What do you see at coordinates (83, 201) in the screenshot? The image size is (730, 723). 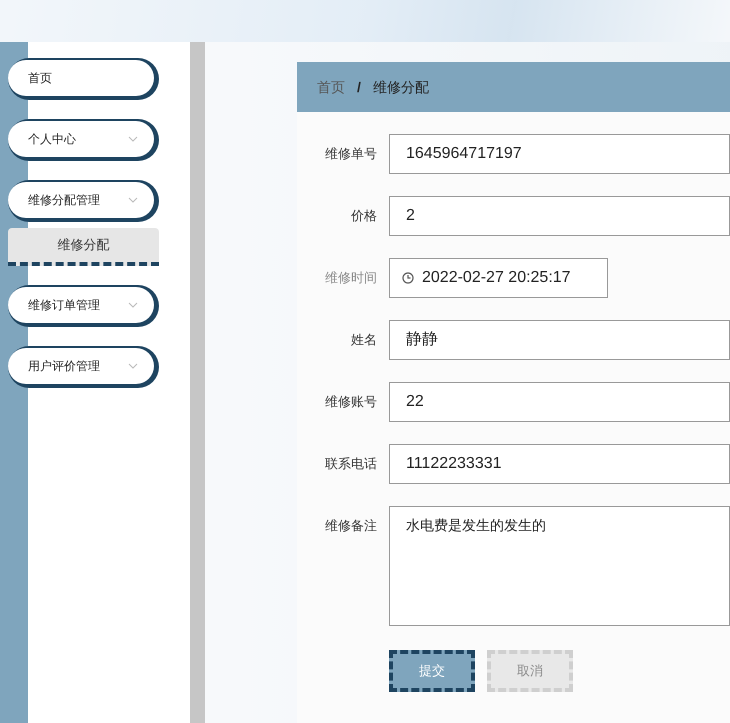 I see `menu-item: 维修分配管理` at bounding box center [83, 201].